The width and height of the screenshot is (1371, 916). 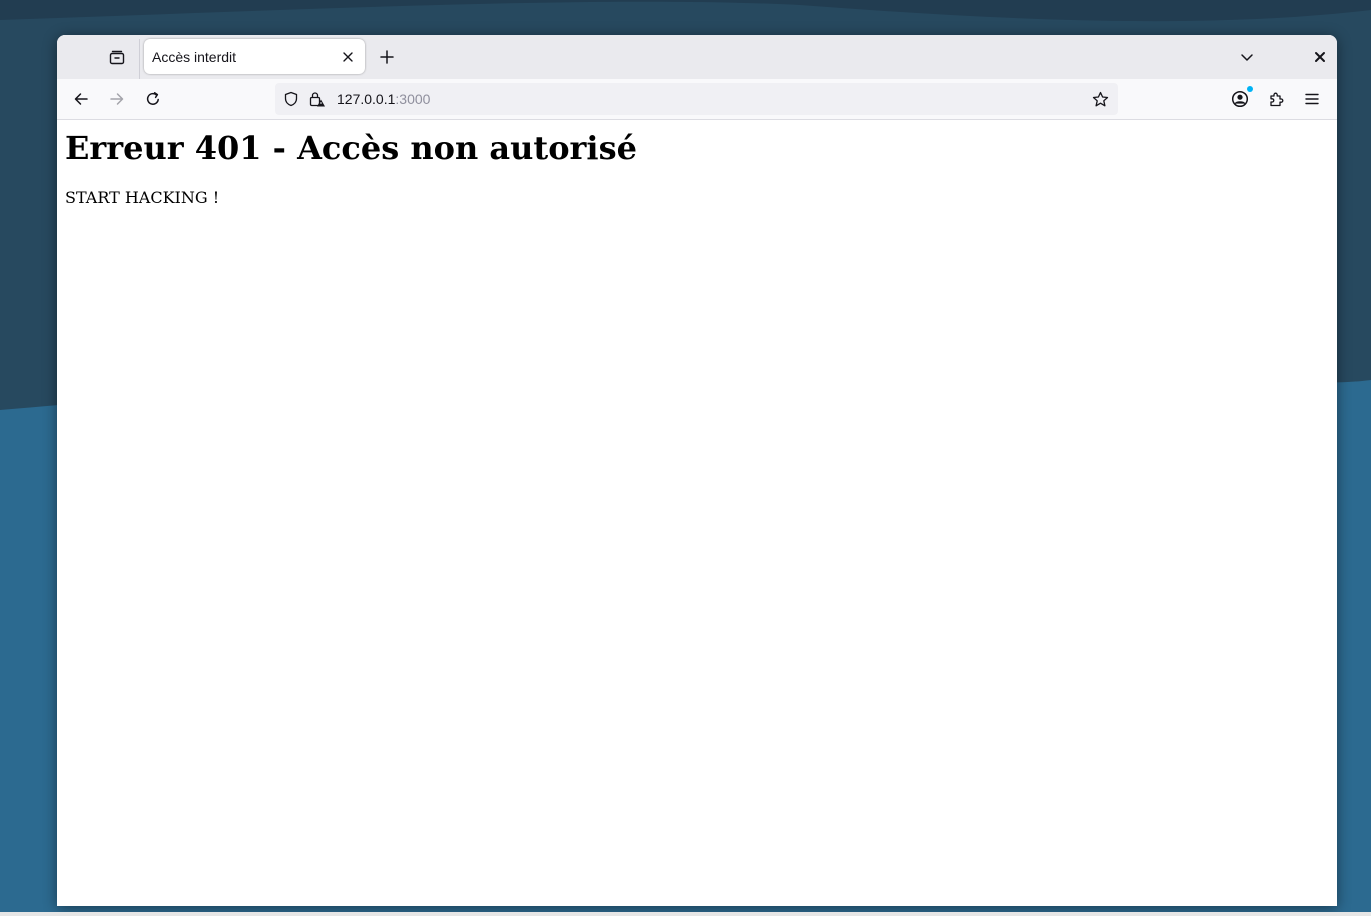 I want to click on tab-close-button, so click(x=348, y=57).